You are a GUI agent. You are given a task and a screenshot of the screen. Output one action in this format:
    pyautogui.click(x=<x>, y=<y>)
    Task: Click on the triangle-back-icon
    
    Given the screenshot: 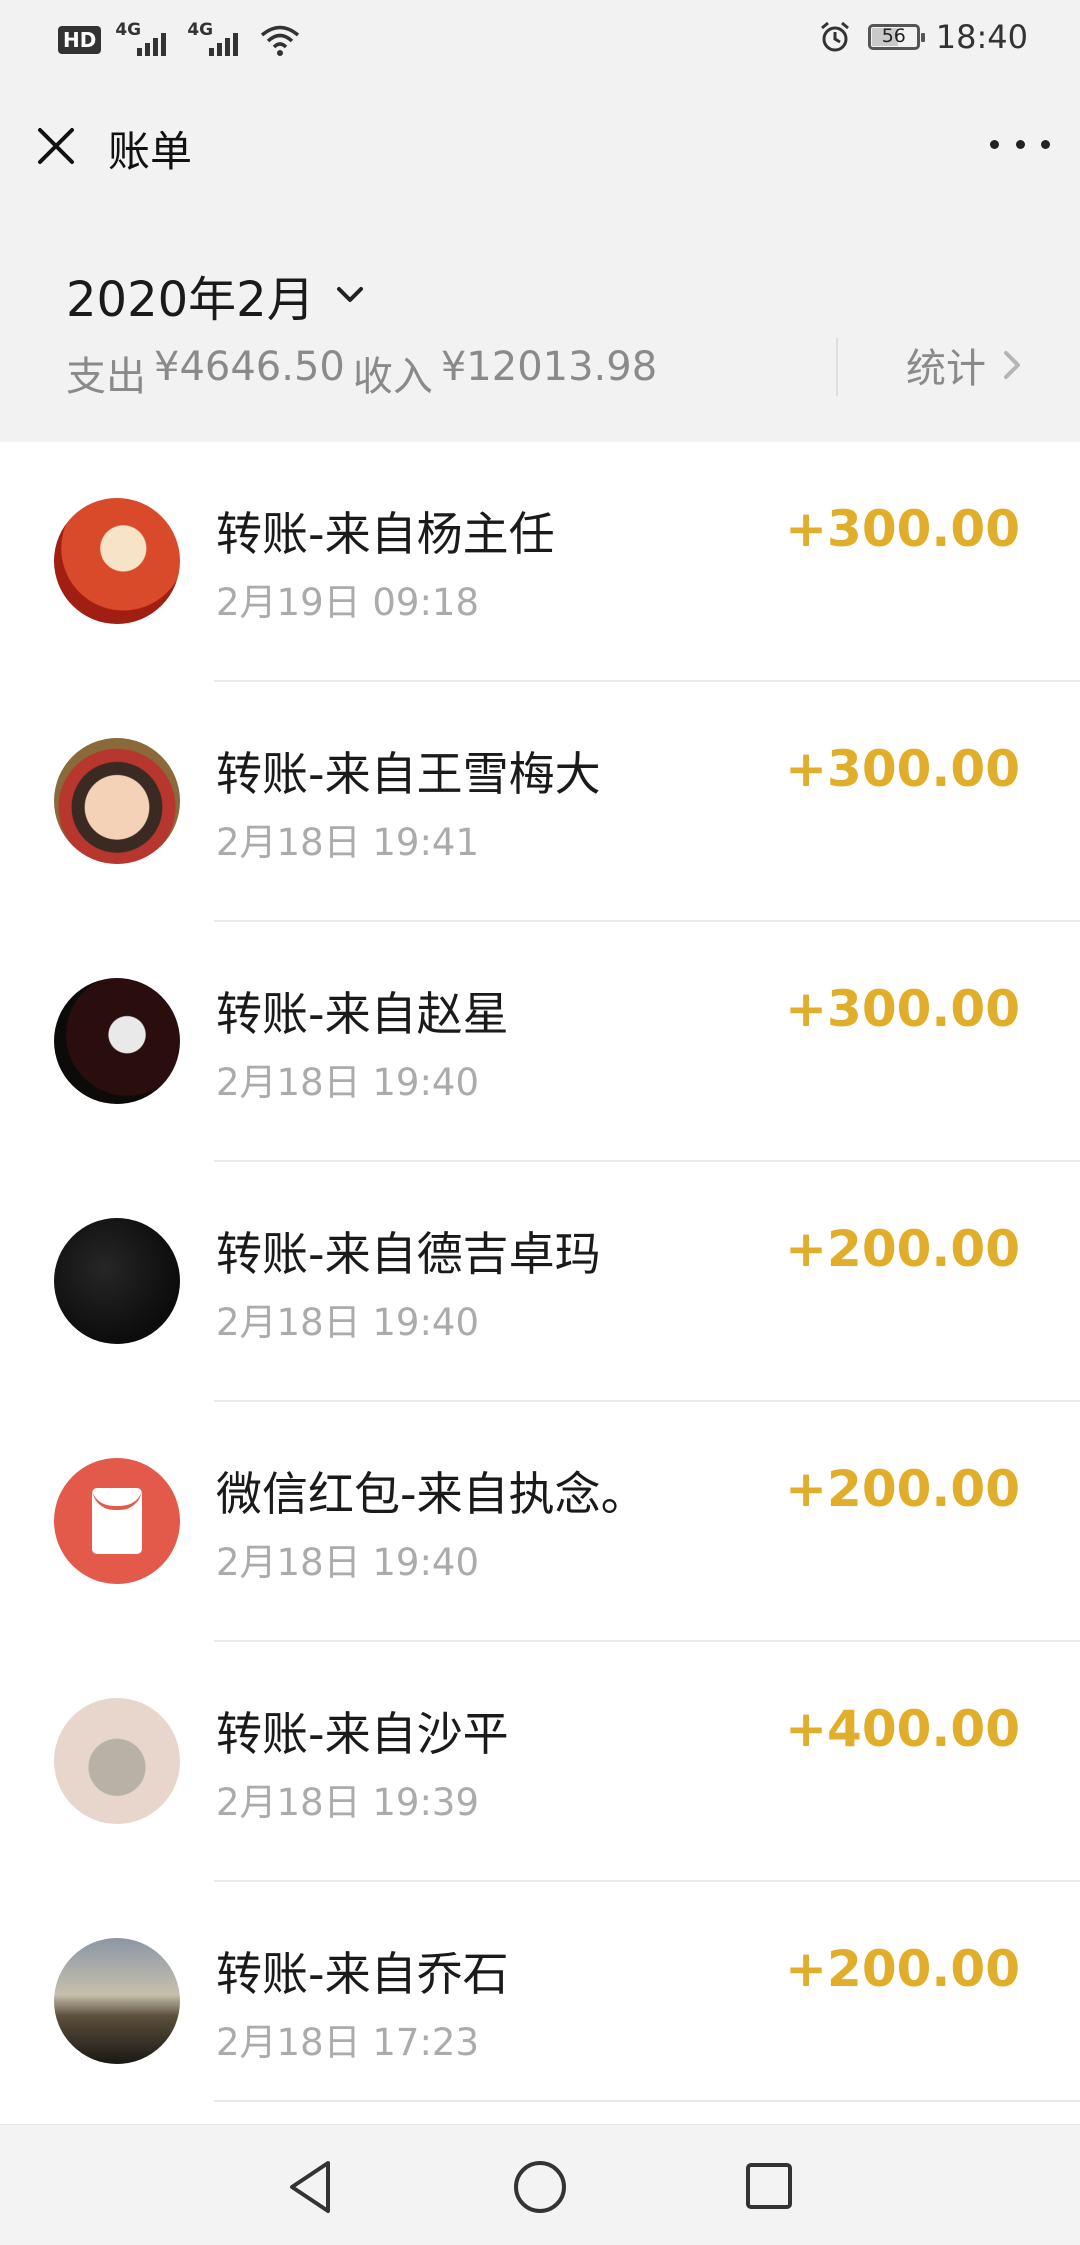 What is the action you would take?
    pyautogui.click(x=311, y=2187)
    